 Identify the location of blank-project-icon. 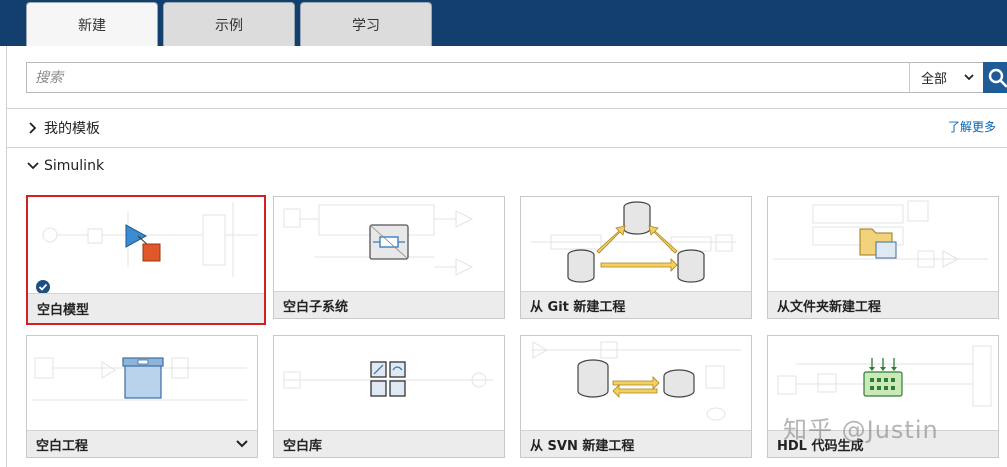
(139, 379).